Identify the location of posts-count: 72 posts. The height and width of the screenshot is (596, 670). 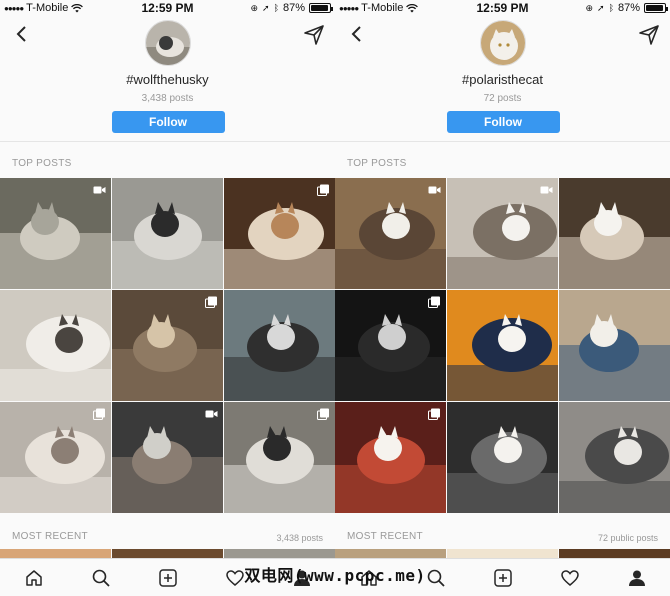
(502, 98).